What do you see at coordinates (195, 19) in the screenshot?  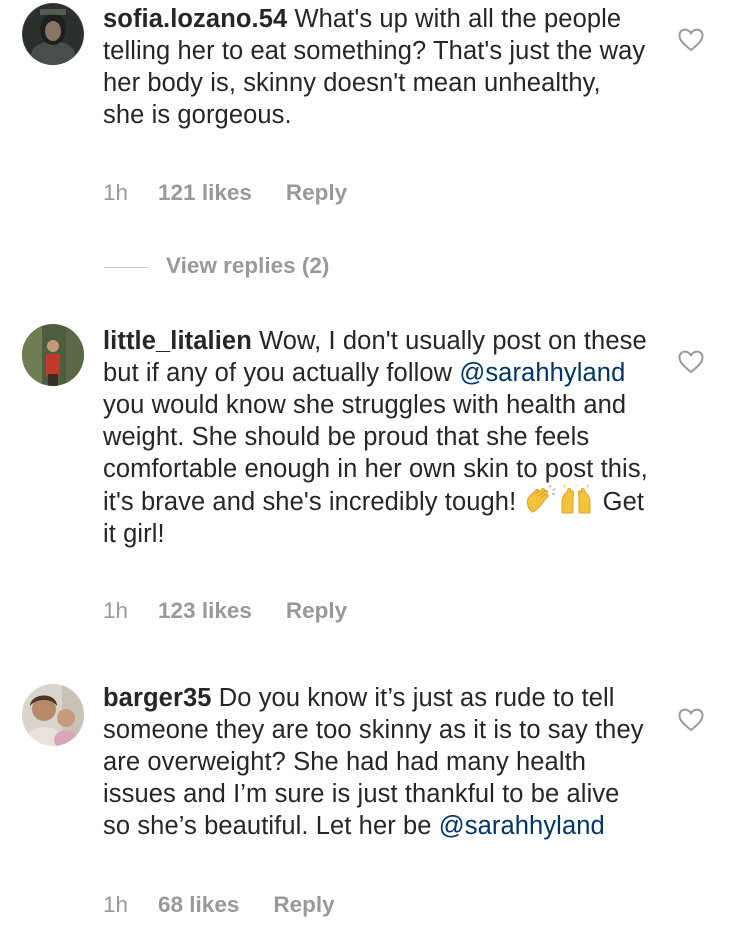 I see `comment-username: sofia.lozano.54` at bounding box center [195, 19].